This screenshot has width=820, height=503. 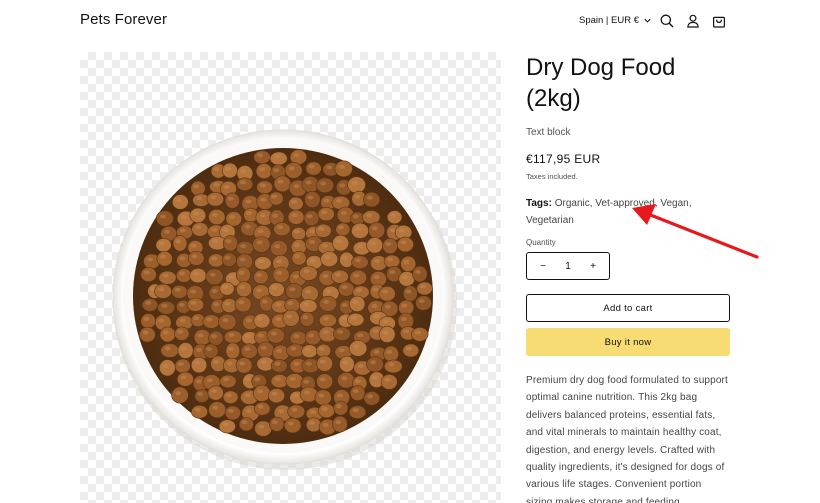 I want to click on product-title: Dry Dog Food (2kg), so click(x=601, y=83).